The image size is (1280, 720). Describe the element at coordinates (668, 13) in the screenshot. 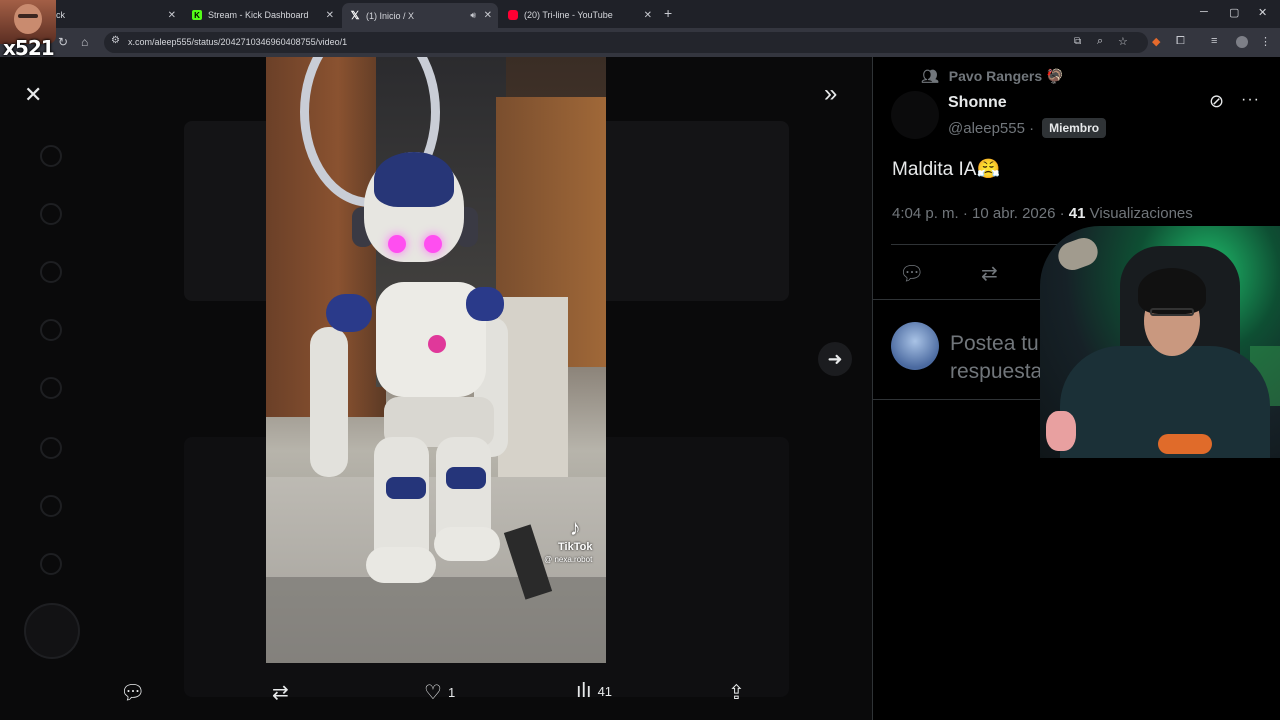

I see `new-tab-icon: +` at that location.